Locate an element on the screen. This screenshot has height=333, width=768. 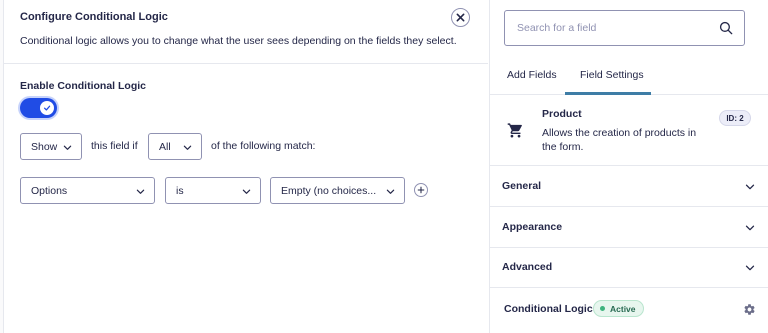
toggle-knob is located at coordinates (47, 108).